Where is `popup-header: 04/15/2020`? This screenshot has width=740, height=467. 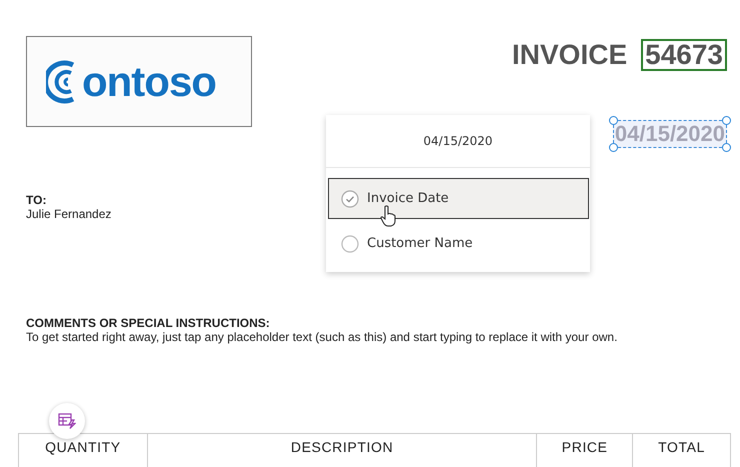
popup-header: 04/15/2020 is located at coordinates (458, 141).